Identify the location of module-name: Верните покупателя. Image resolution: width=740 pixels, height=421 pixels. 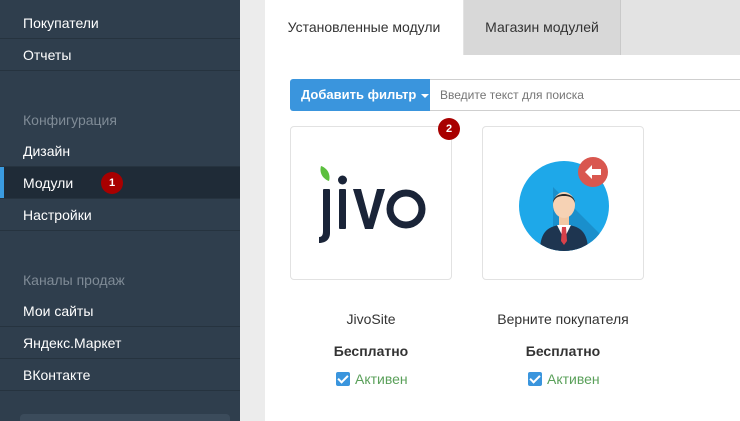
(563, 319).